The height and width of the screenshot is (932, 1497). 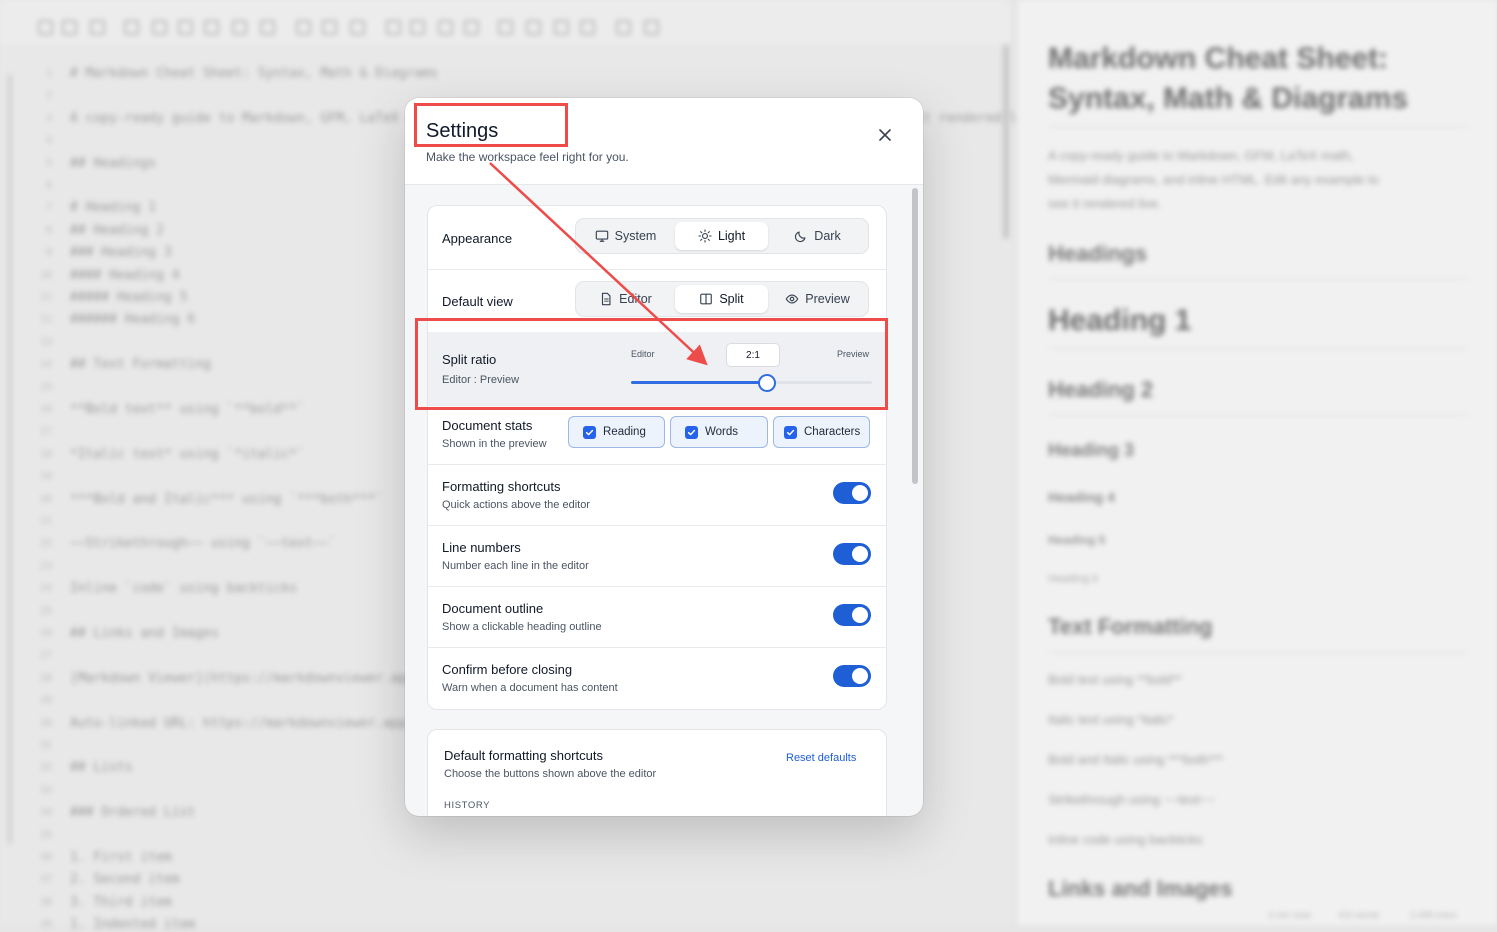 What do you see at coordinates (45, 365) in the screenshot?
I see `line-number: 14` at bounding box center [45, 365].